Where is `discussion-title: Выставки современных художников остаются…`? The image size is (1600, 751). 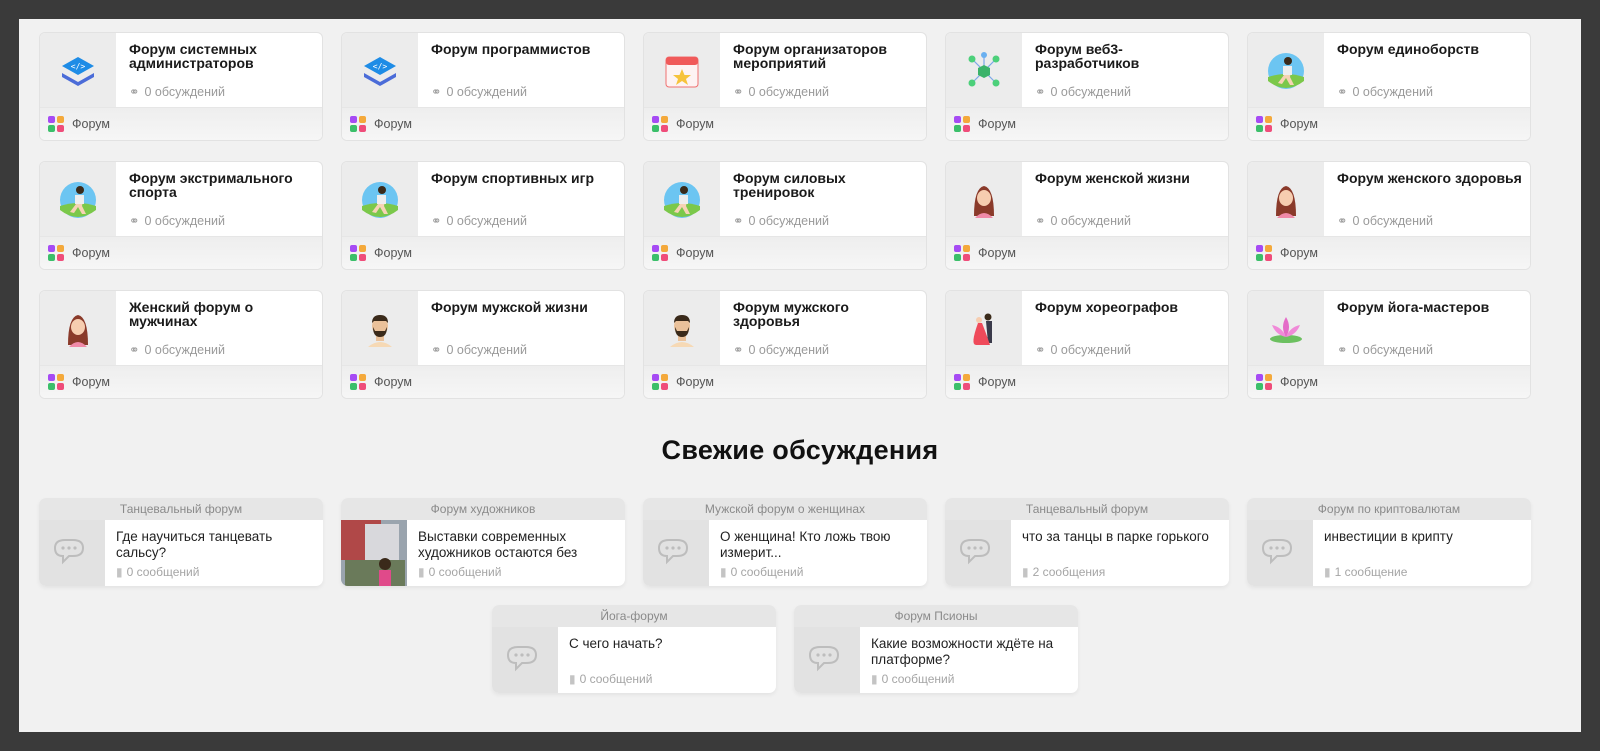 discussion-title: Выставки современных художников остаются… is located at coordinates (517, 545).